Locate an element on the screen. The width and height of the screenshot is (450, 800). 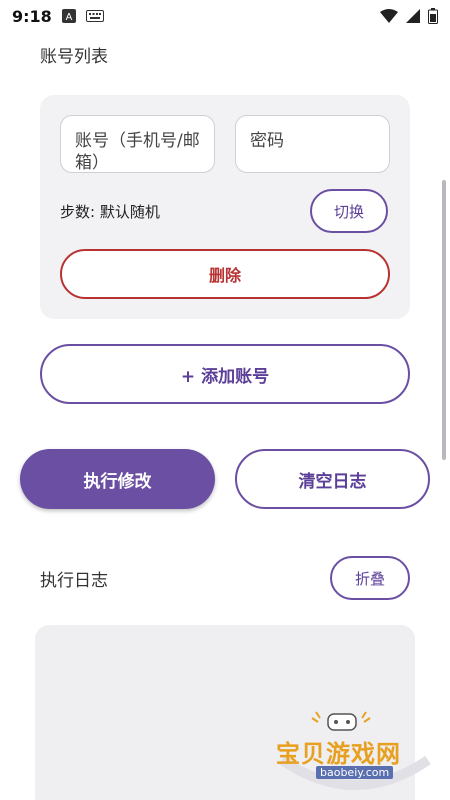
steps-label: 步数: 默认随机 is located at coordinates (110, 212).